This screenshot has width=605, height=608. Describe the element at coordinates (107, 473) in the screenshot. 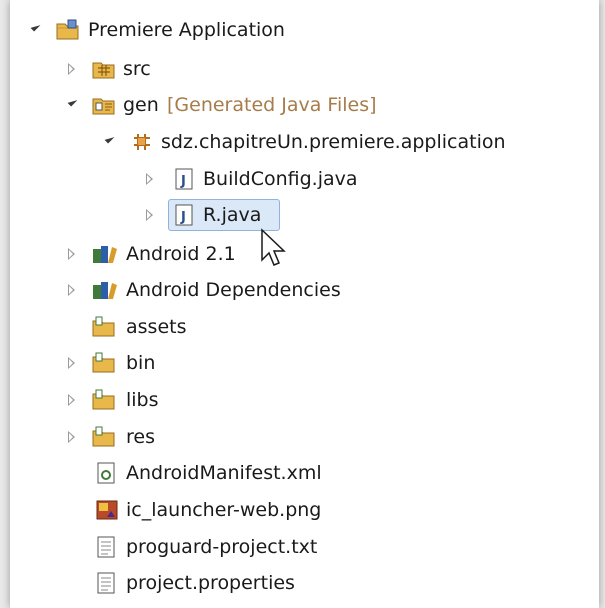

I see `xml-file-icon` at that location.